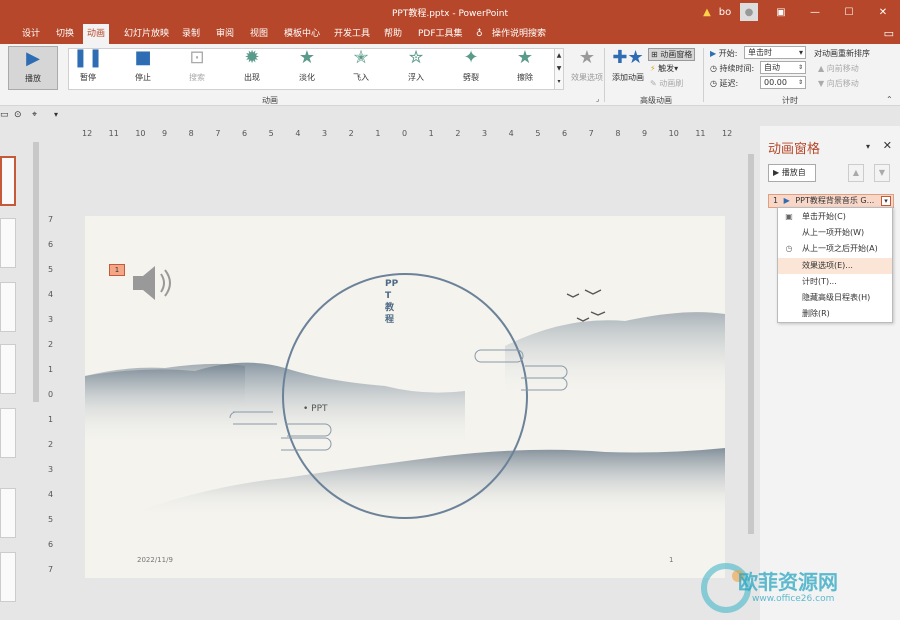 The image size is (900, 620). I want to click on slide-layout-icon: ▭, so click(4, 115).